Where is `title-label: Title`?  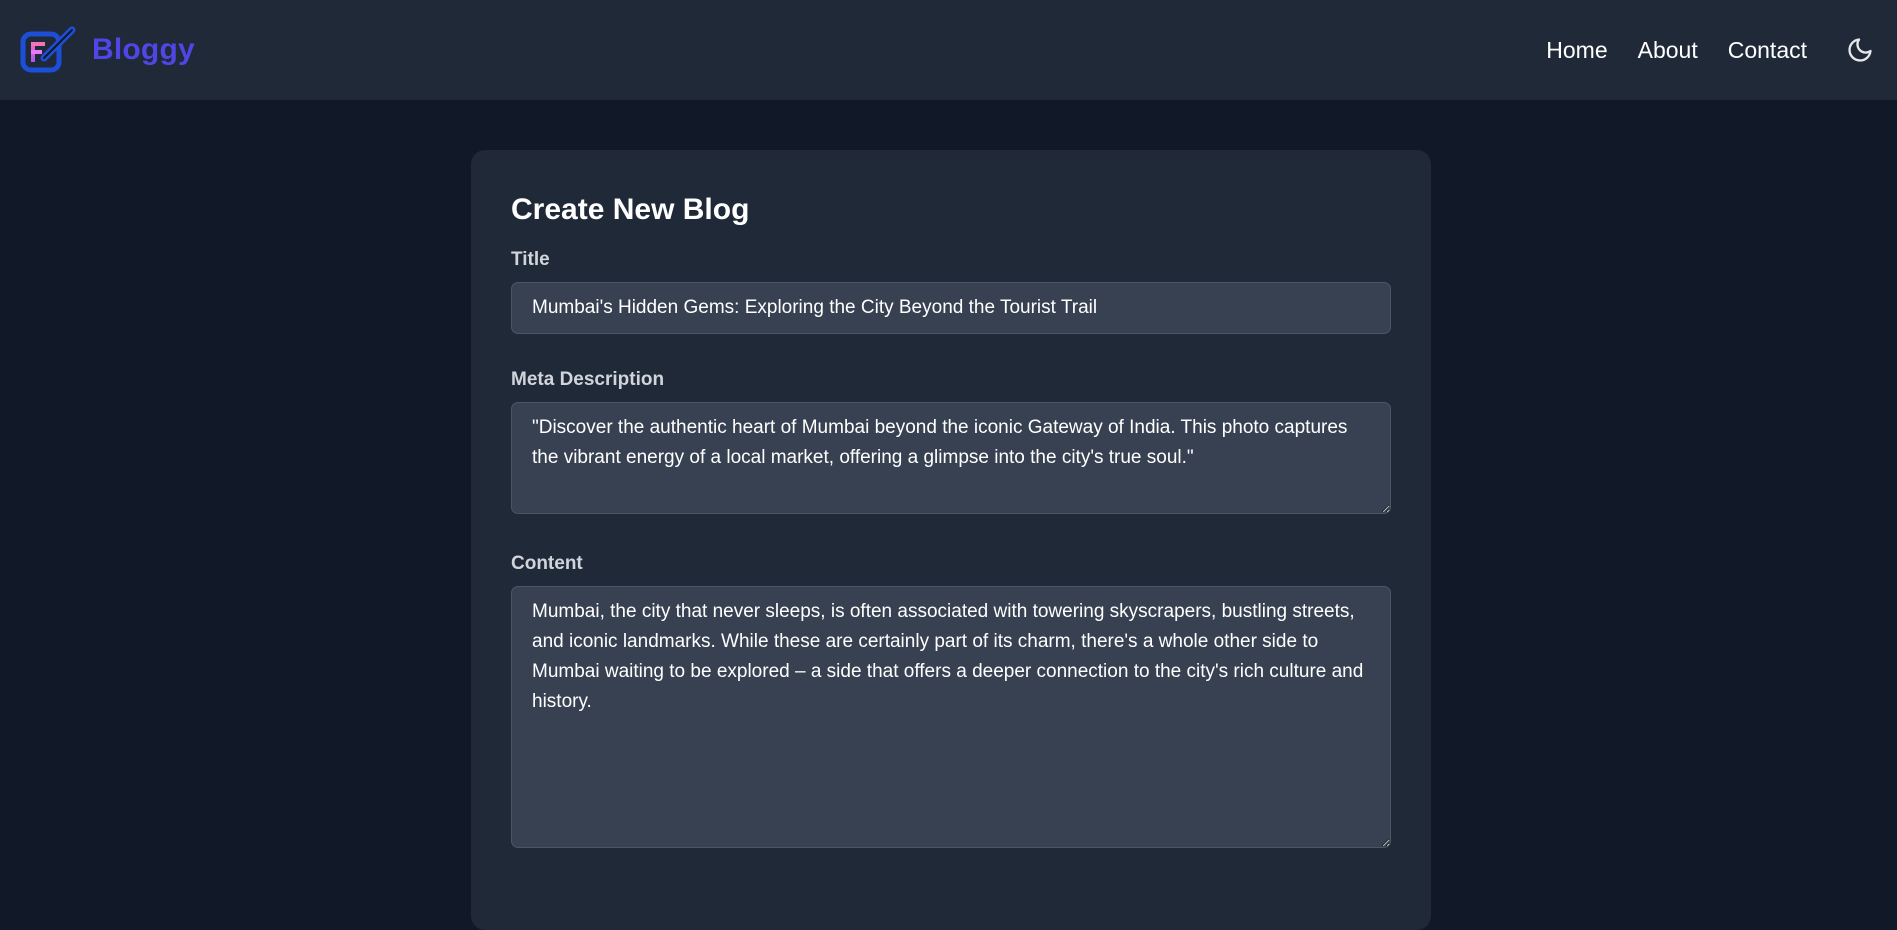 title-label: Title is located at coordinates (530, 259).